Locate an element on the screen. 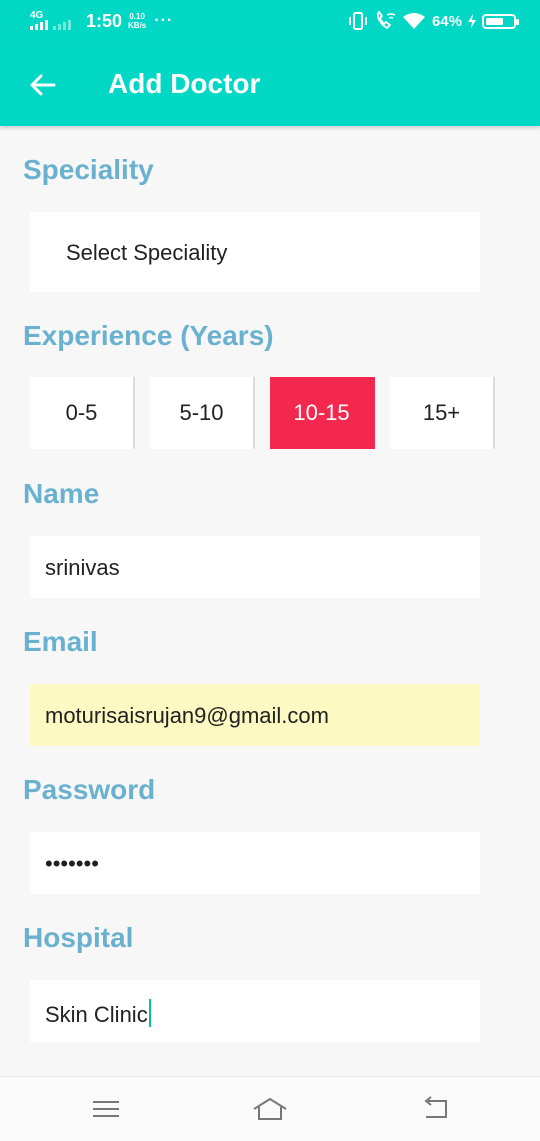 The image size is (540, 1141). back-nav-button is located at coordinates (436, 1109).